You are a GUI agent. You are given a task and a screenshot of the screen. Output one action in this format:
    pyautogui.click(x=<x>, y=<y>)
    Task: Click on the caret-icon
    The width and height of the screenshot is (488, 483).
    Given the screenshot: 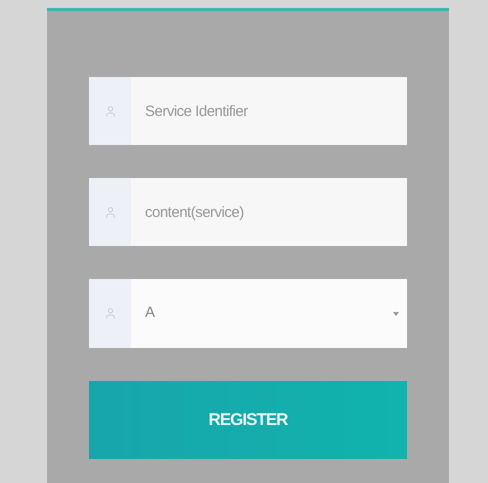 What is the action you would take?
    pyautogui.click(x=396, y=314)
    